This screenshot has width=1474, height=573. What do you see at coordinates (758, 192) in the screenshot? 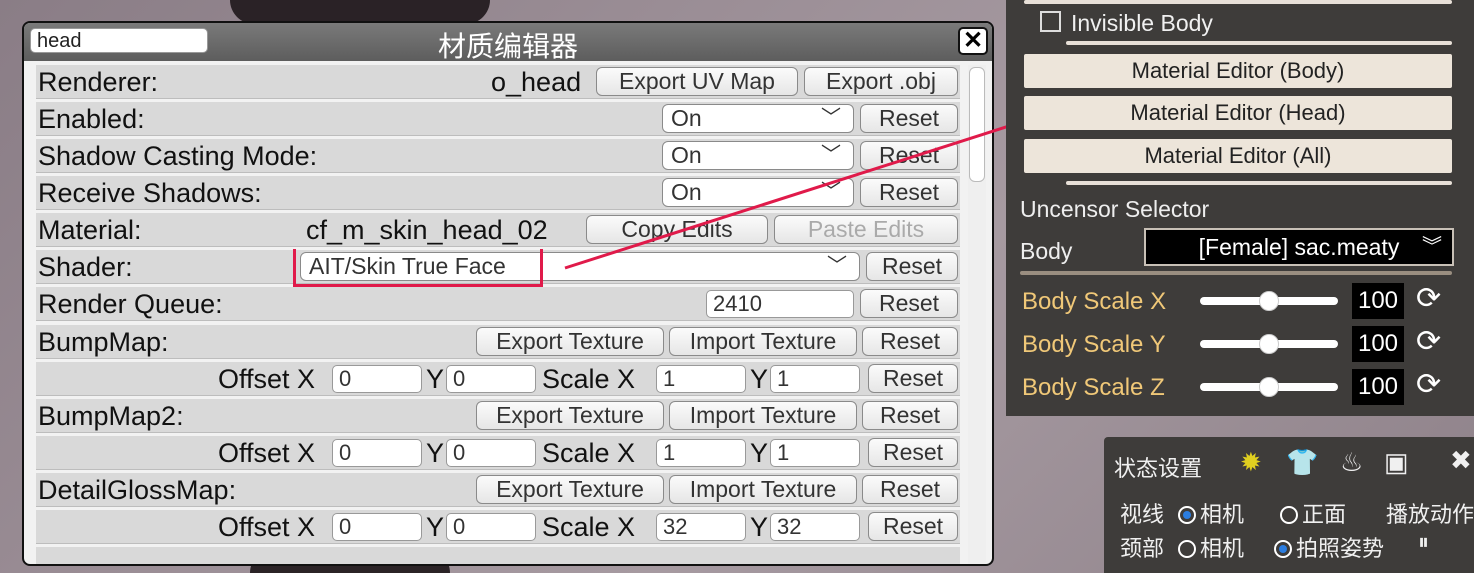
I see `receive-shadows-dropdown: On ﹀` at bounding box center [758, 192].